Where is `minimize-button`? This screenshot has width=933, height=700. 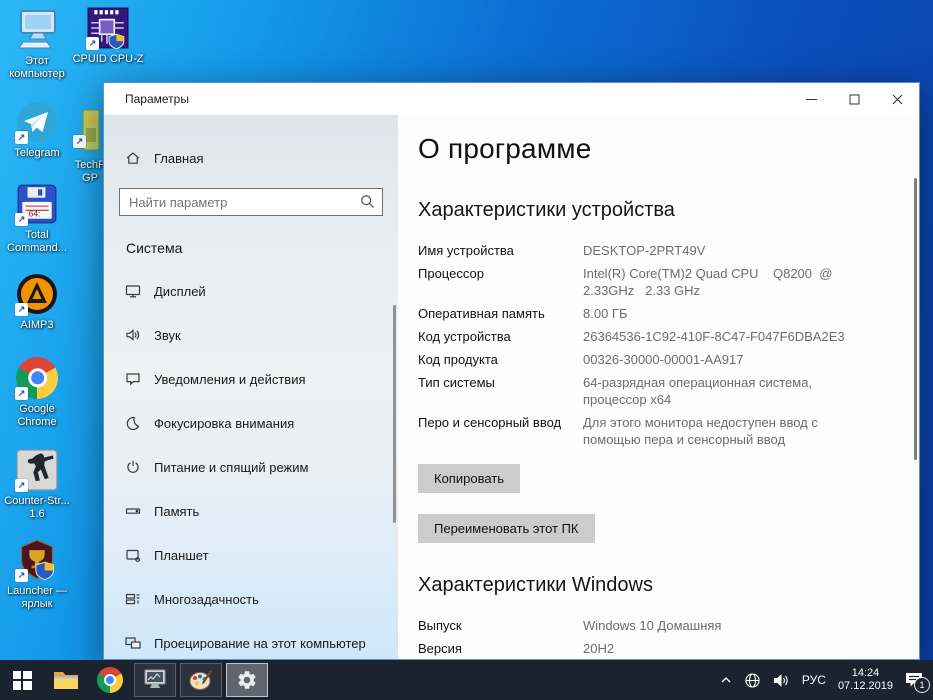
minimize-button is located at coordinates (811, 99).